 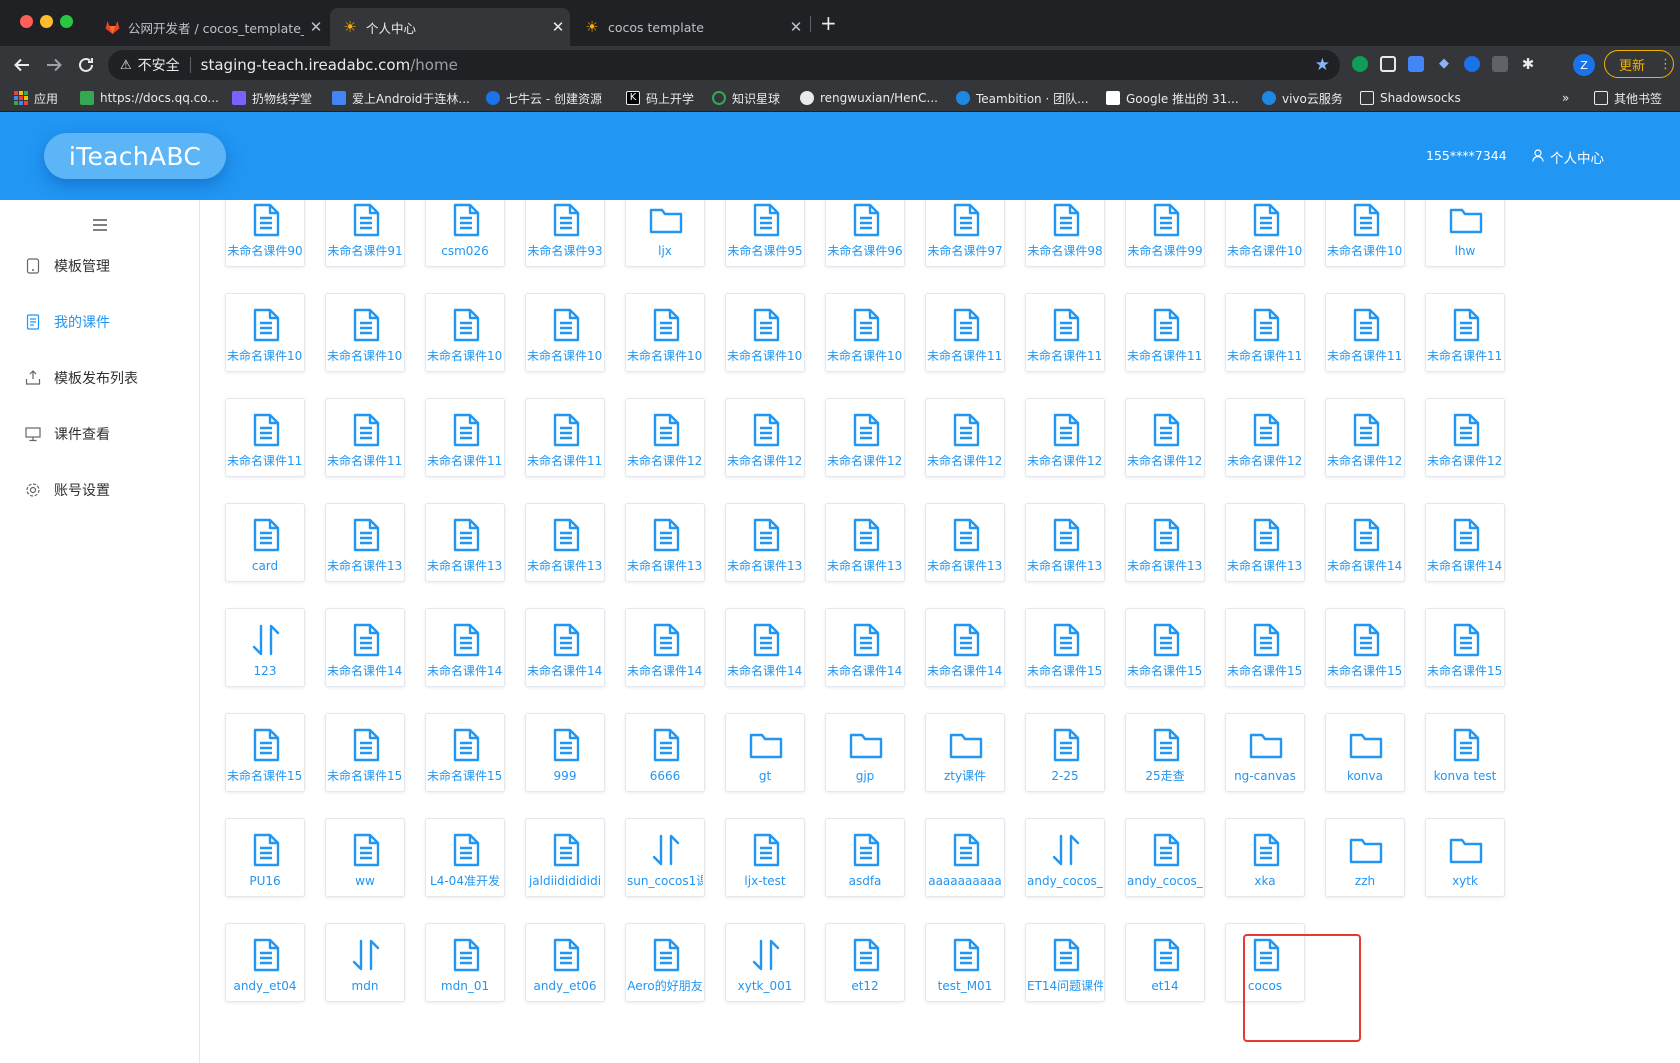 What do you see at coordinates (46, 21) in the screenshot?
I see `minimize-window-button` at bounding box center [46, 21].